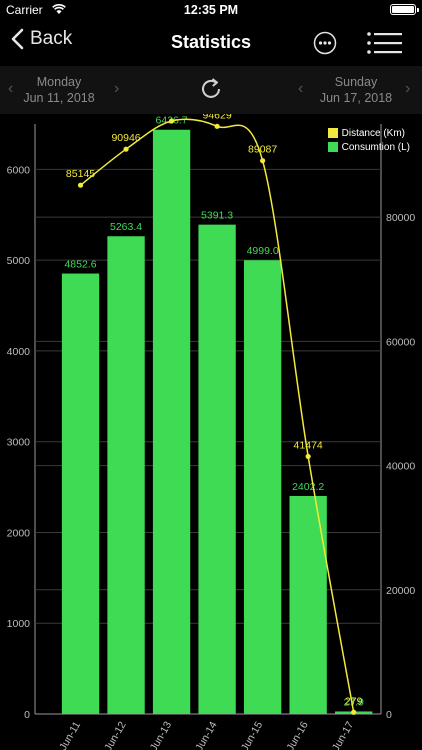  I want to click on x-tick-label: Jun-15, so click(252, 734).